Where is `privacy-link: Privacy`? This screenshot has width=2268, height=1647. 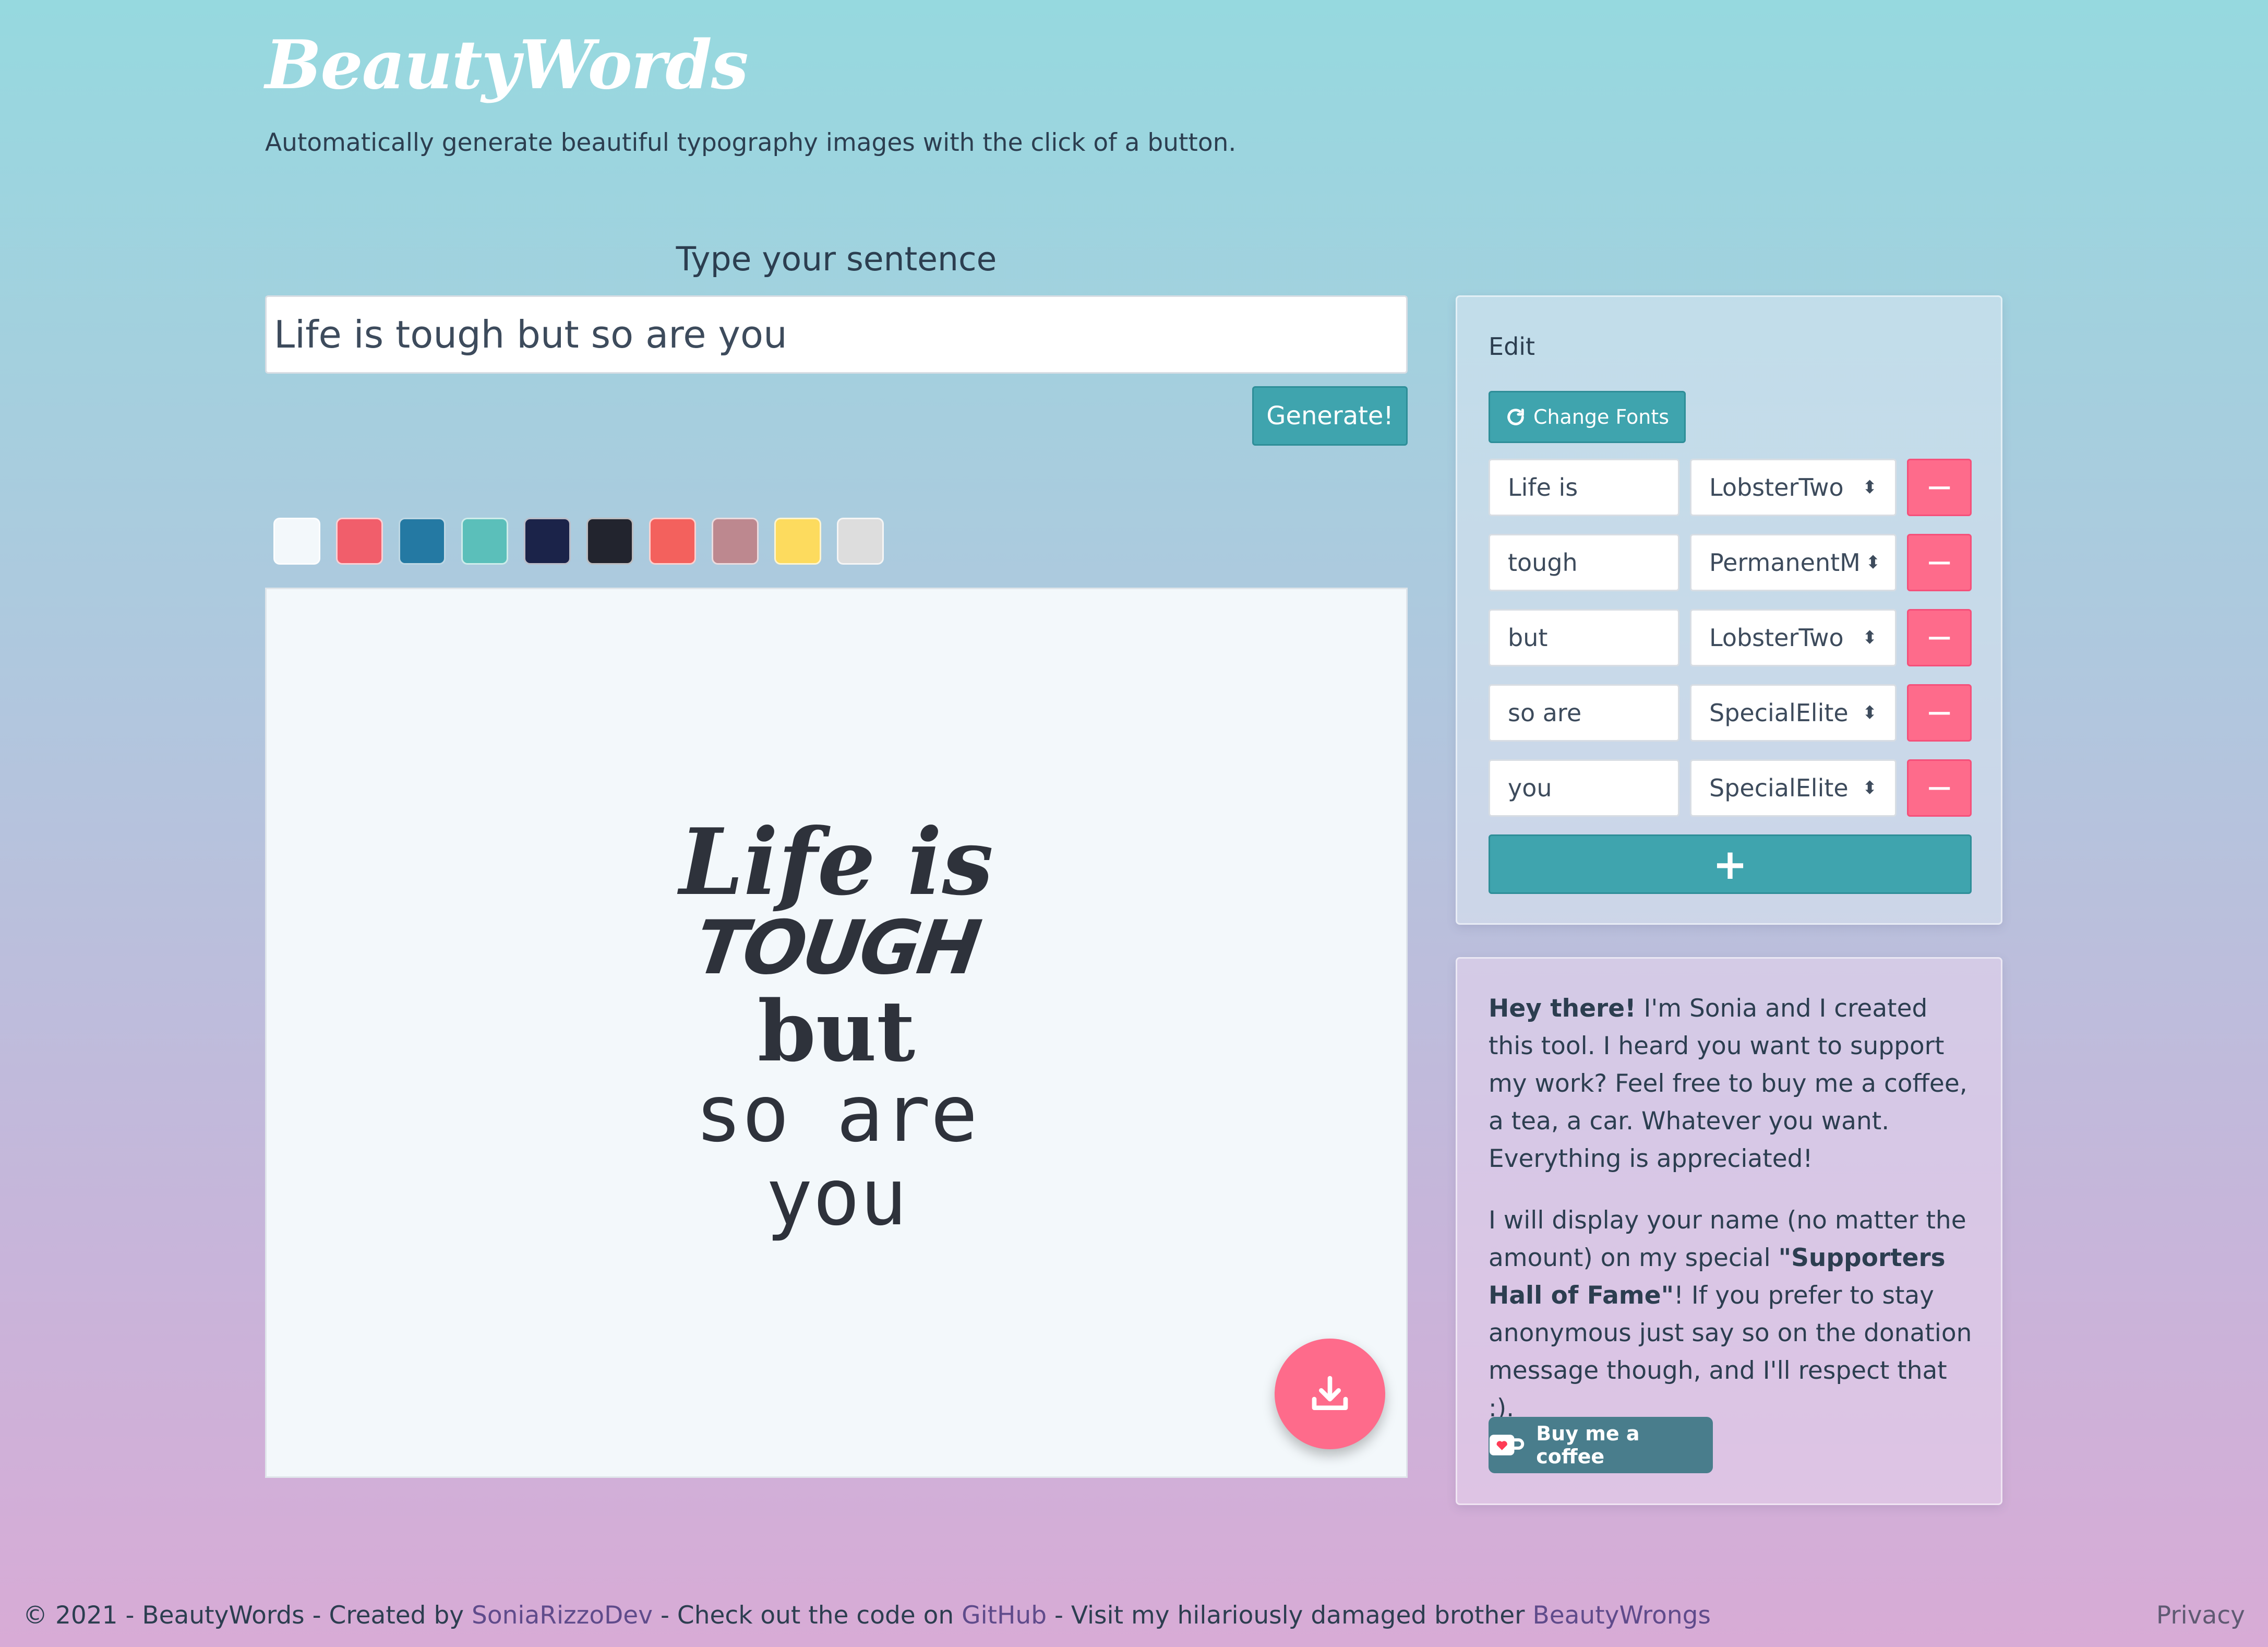 privacy-link: Privacy is located at coordinates (2200, 1616).